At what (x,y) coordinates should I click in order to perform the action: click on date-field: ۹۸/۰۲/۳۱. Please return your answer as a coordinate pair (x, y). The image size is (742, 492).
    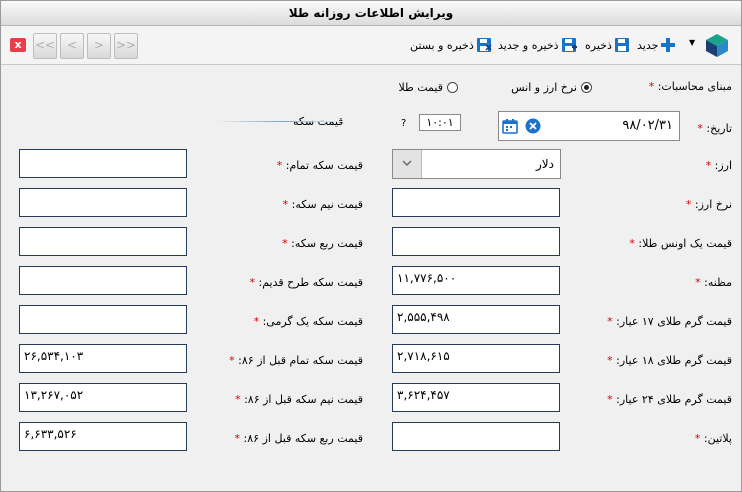
    Looking at the image, I should click on (589, 126).